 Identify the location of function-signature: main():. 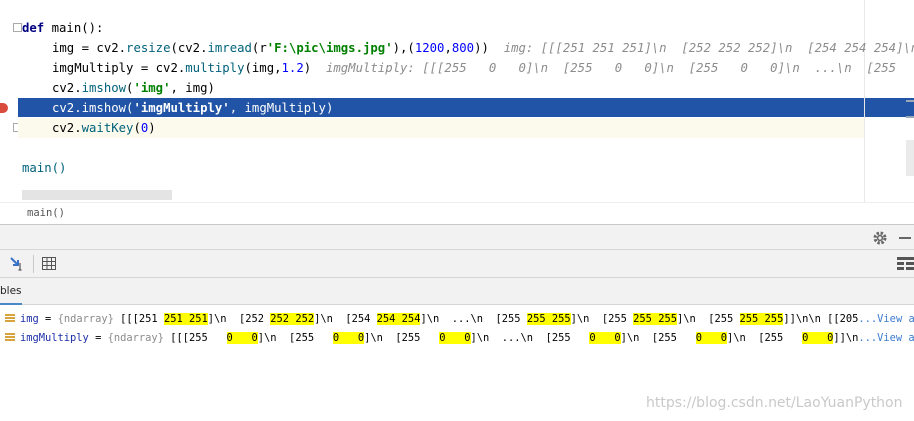
(74, 28).